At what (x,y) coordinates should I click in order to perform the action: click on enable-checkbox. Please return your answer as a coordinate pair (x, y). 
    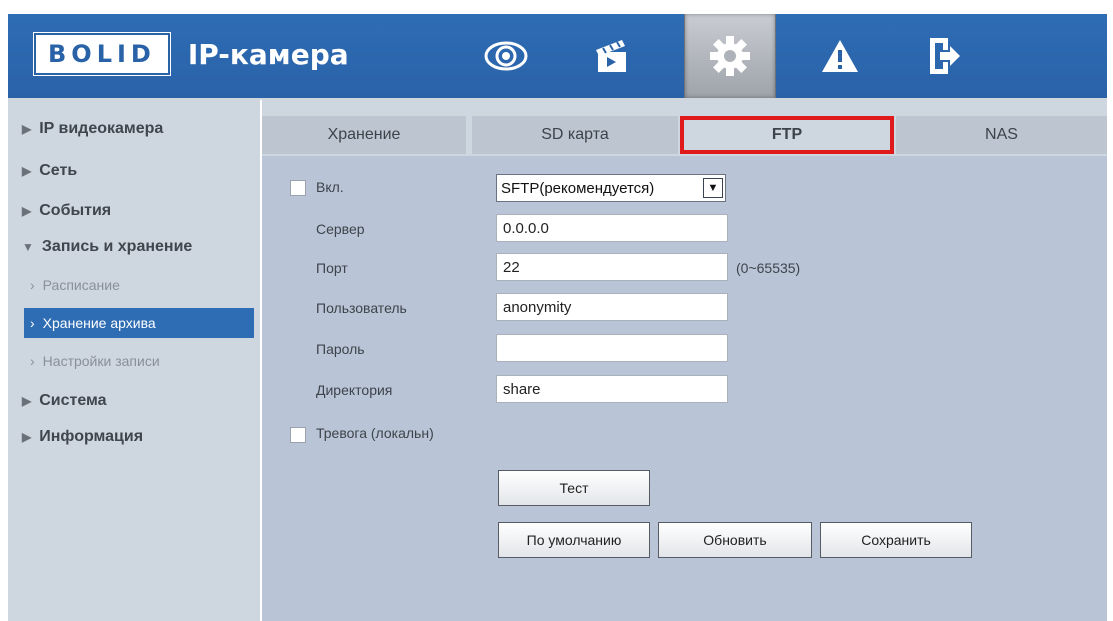
    Looking at the image, I should click on (298, 188).